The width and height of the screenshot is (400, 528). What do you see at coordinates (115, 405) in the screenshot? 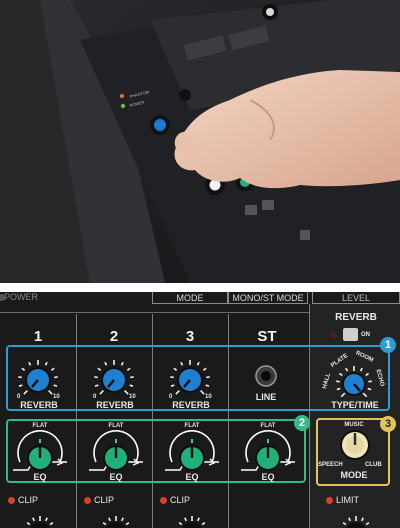
I see `reverb-2-label: REVERB` at bounding box center [115, 405].